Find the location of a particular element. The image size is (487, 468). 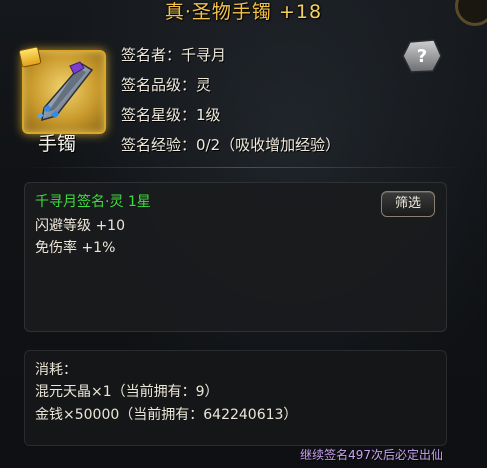

item-icon-frame is located at coordinates (62, 90).